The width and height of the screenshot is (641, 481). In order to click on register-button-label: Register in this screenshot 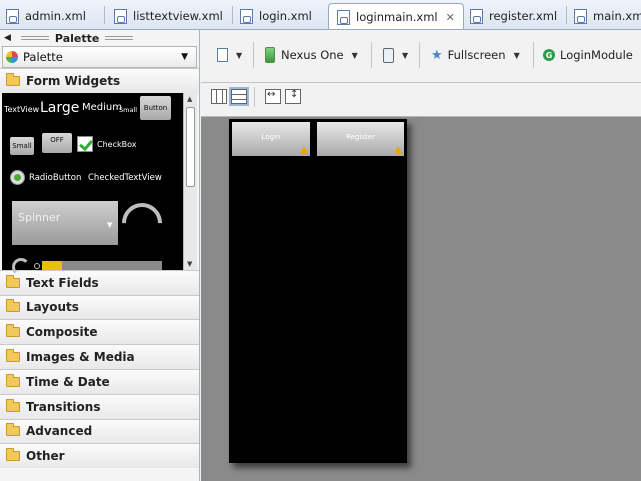, I will do `click(360, 137)`.